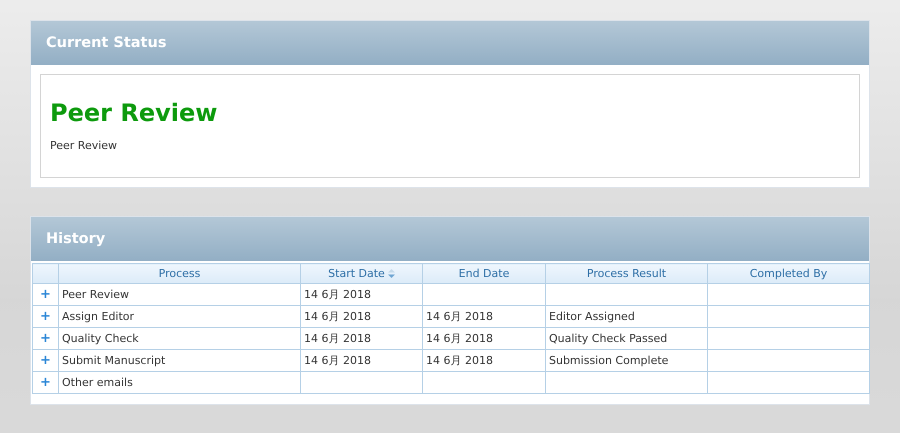 This screenshot has width=900, height=433. What do you see at coordinates (179, 274) in the screenshot?
I see `column-header: Process` at bounding box center [179, 274].